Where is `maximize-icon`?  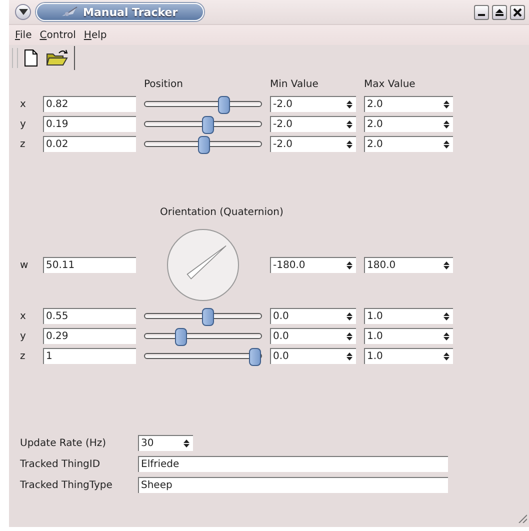
maximize-icon is located at coordinates (499, 12).